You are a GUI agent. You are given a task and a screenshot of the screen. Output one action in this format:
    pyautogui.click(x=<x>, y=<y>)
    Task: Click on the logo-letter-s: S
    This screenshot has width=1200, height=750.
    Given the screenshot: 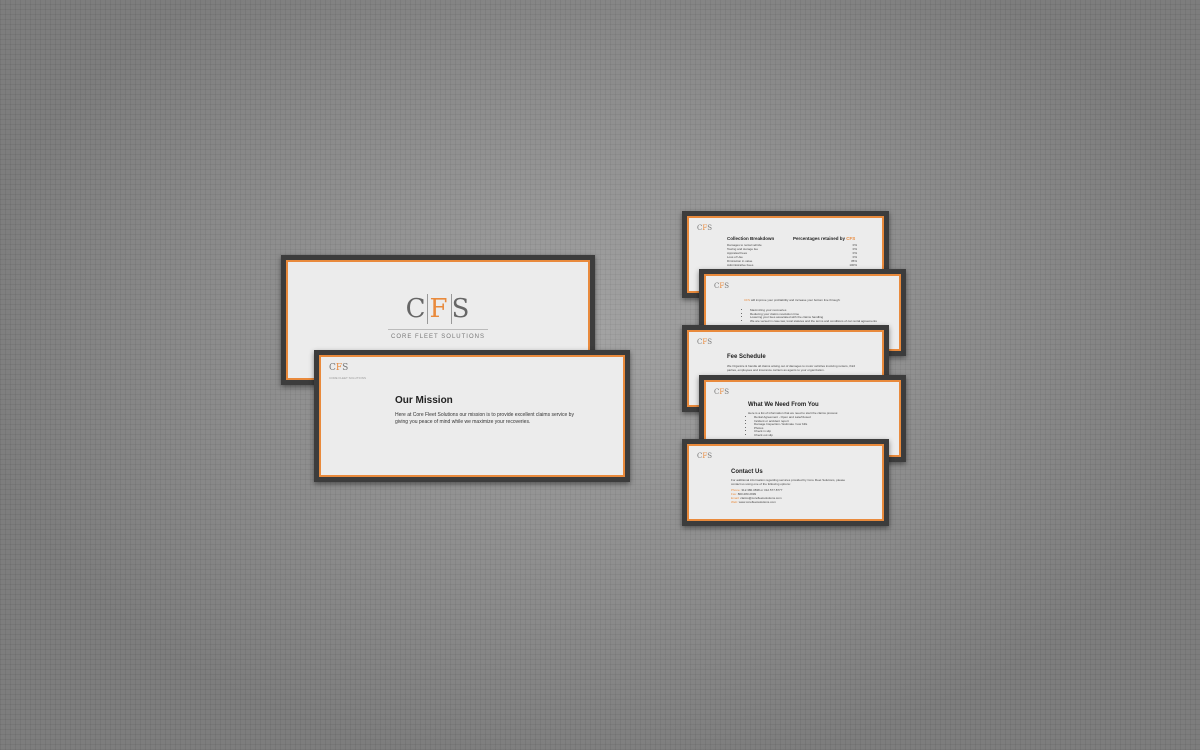 What is the action you would take?
    pyautogui.click(x=461, y=309)
    